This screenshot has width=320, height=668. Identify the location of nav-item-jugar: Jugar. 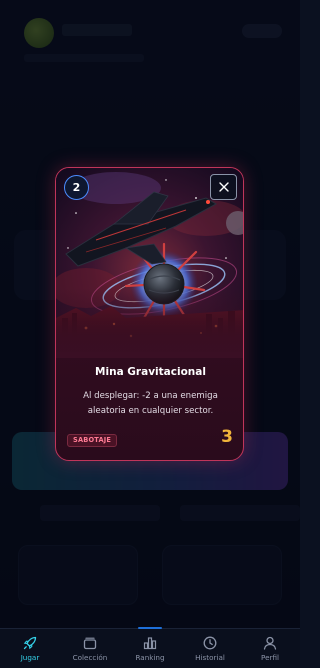
(30, 648).